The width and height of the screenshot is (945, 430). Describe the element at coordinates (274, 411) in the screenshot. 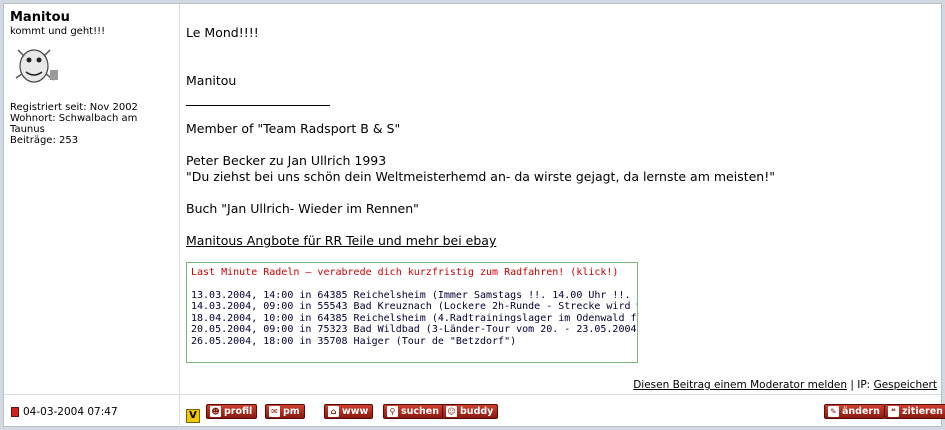

I see `mail-icon: ✉` at that location.